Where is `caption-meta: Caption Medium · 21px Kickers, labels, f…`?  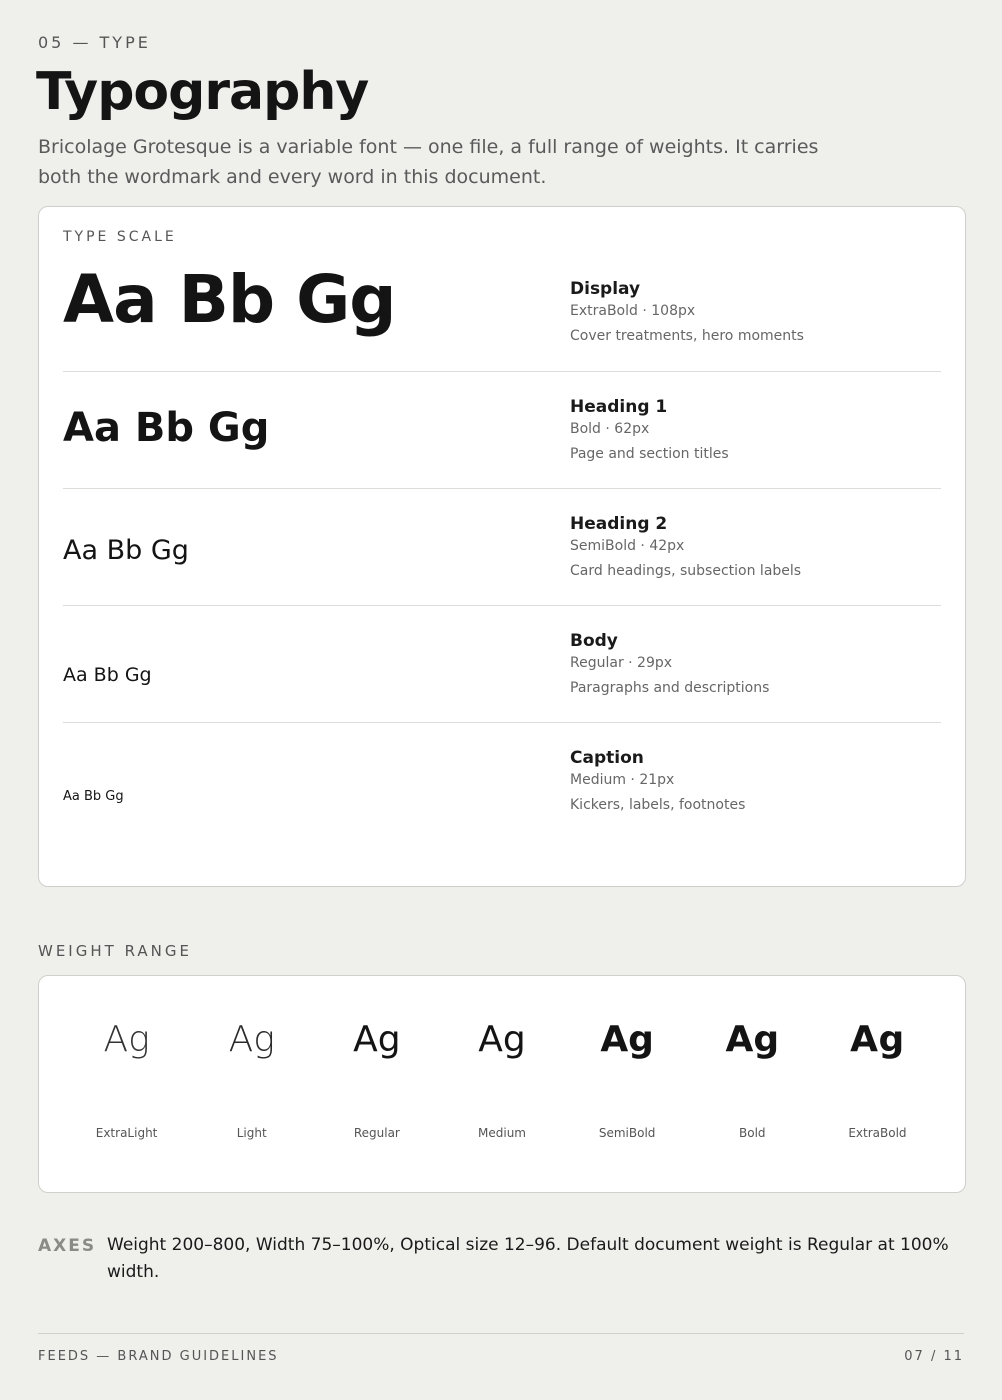 caption-meta: Caption Medium · 21px Kickers, labels, f… is located at coordinates (657, 780).